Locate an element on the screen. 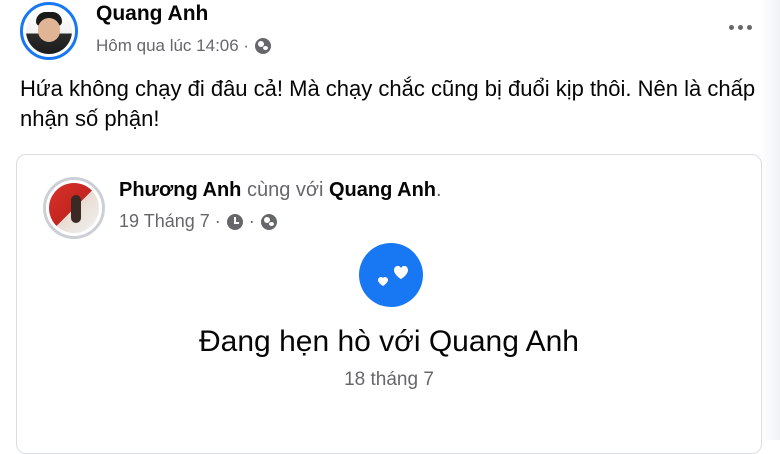 Image resolution: width=780 pixels, height=454 pixels. author-avatar is located at coordinates (49, 31).